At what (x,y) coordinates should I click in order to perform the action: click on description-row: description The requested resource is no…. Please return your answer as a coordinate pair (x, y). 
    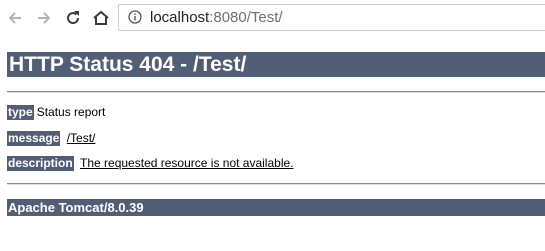
    Looking at the image, I should click on (150, 163).